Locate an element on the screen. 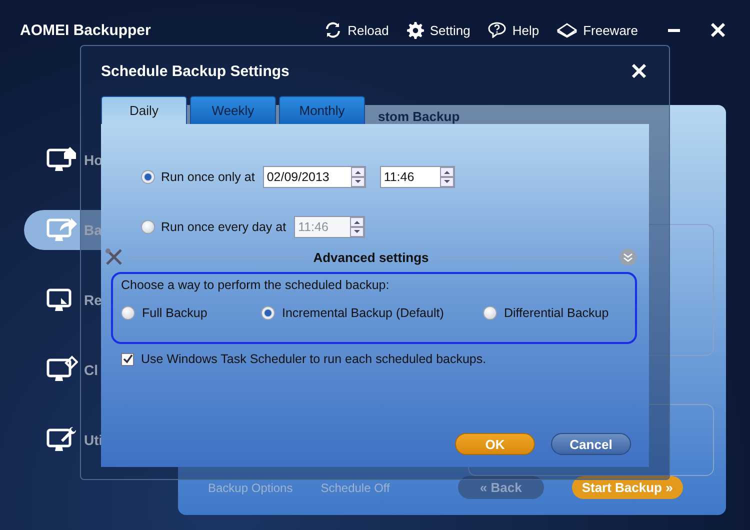 This screenshot has width=750, height=530. section-title: Advanced settings is located at coordinates (371, 257).